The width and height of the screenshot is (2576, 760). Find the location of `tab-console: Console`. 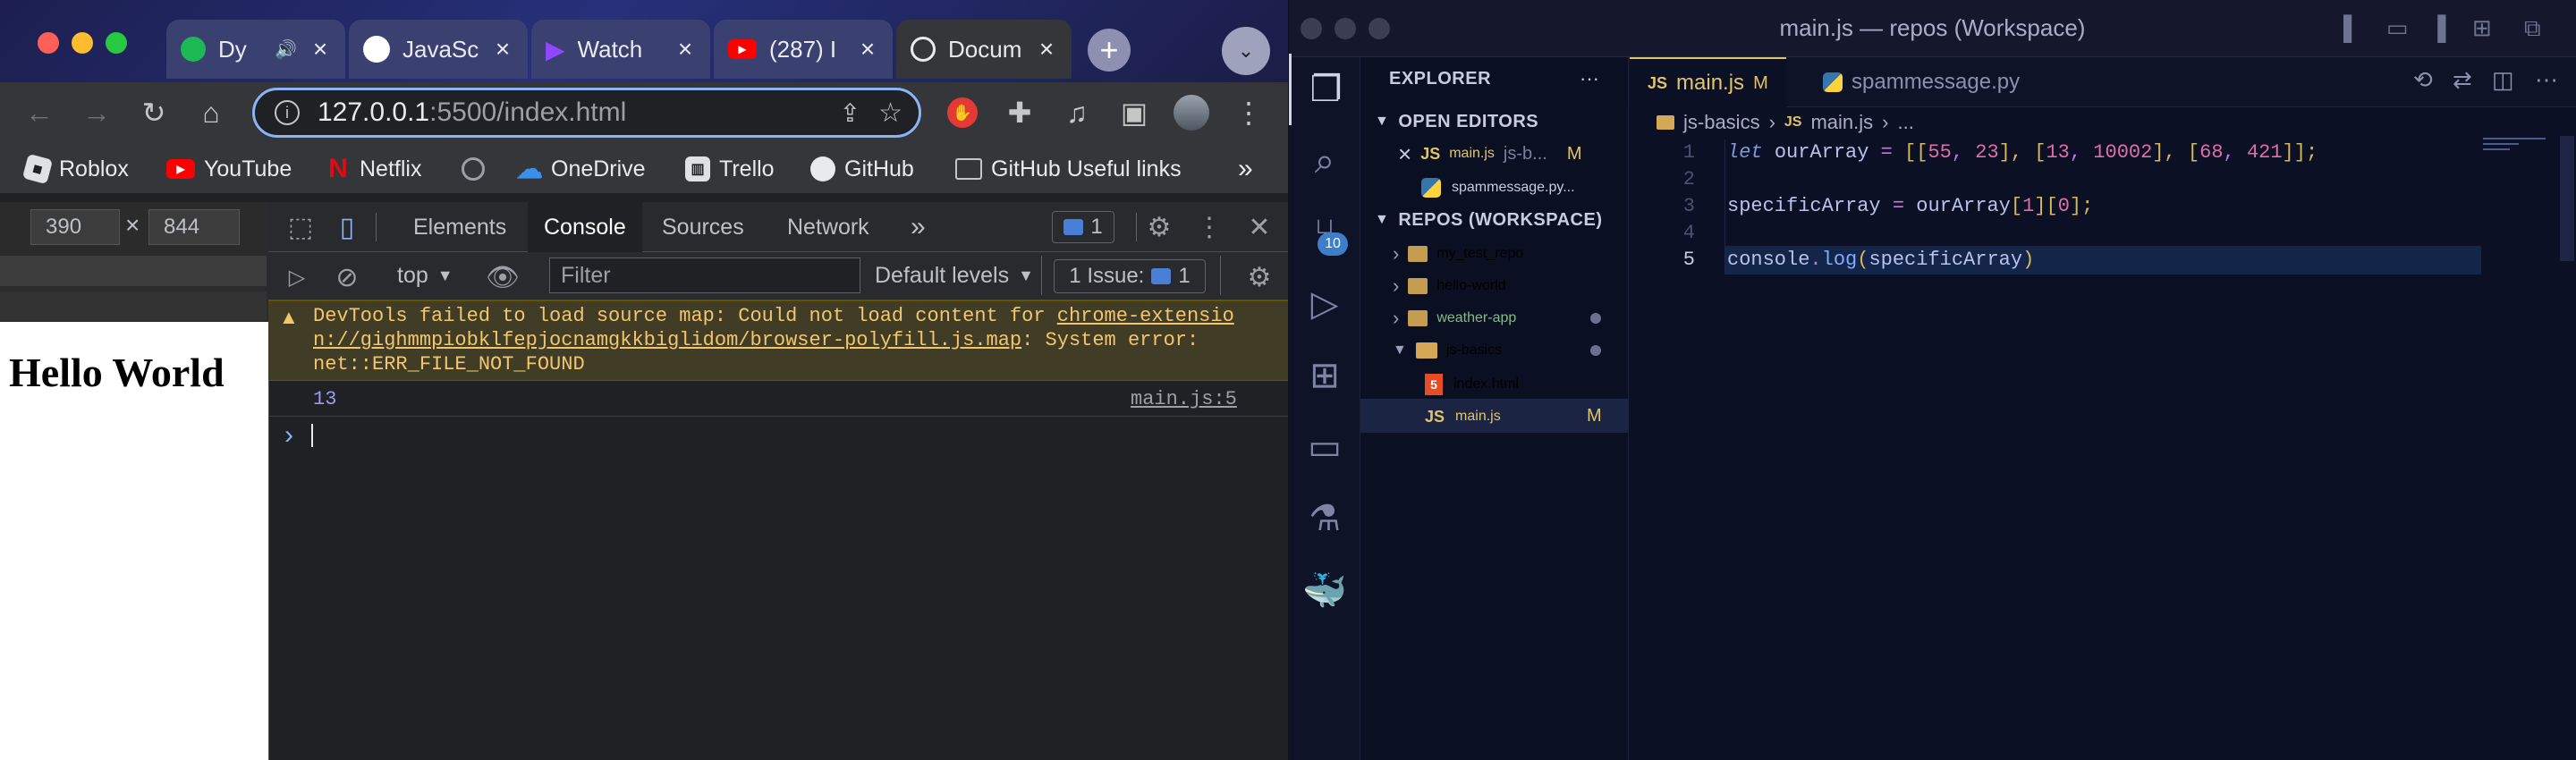

tab-console: Console is located at coordinates (585, 227).